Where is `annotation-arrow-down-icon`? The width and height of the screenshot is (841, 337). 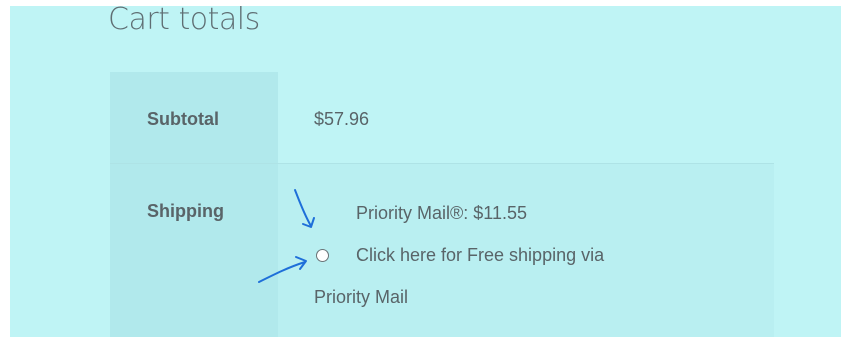 annotation-arrow-down-icon is located at coordinates (304, 208).